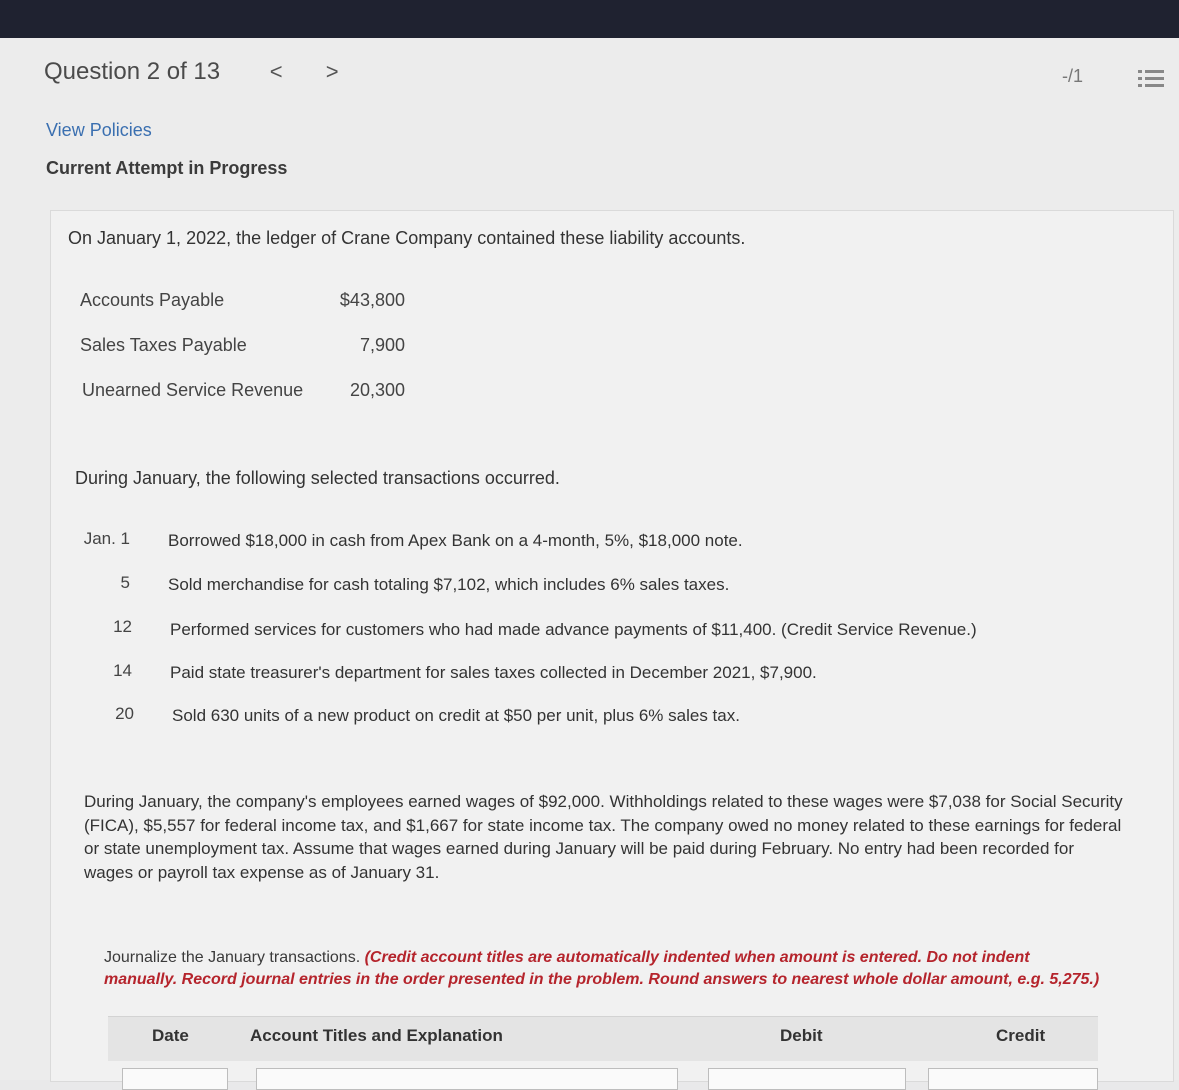  What do you see at coordinates (1151, 79) in the screenshot?
I see `list-icon` at bounding box center [1151, 79].